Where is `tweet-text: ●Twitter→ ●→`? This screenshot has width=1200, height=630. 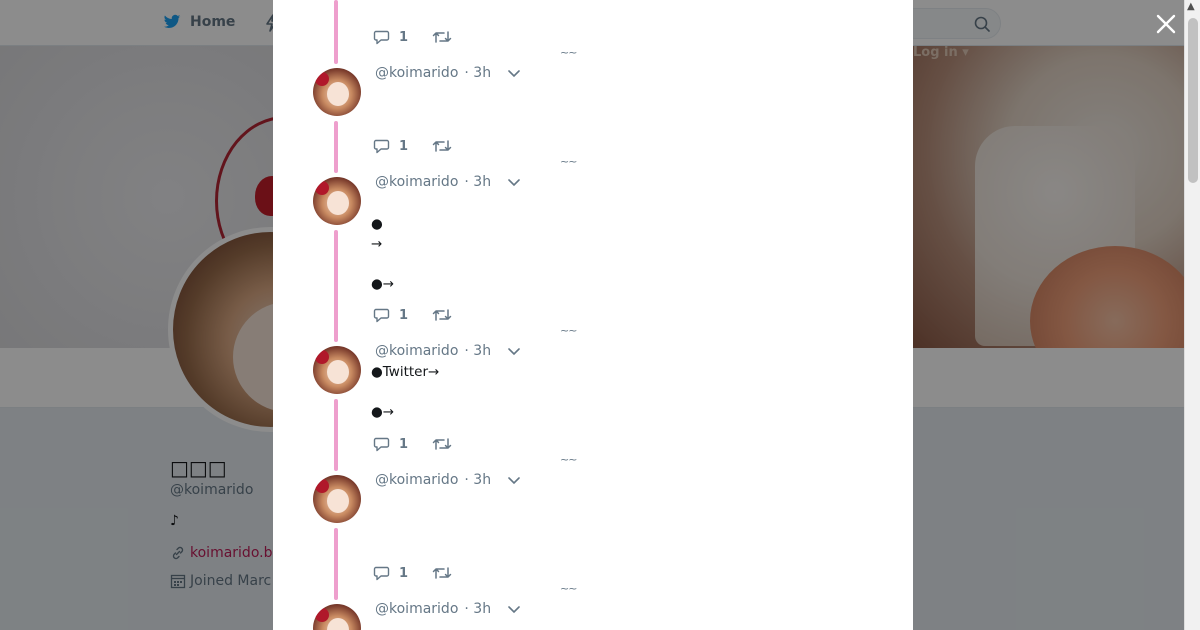 tweet-text: ●Twitter→ ●→ is located at coordinates (405, 392).